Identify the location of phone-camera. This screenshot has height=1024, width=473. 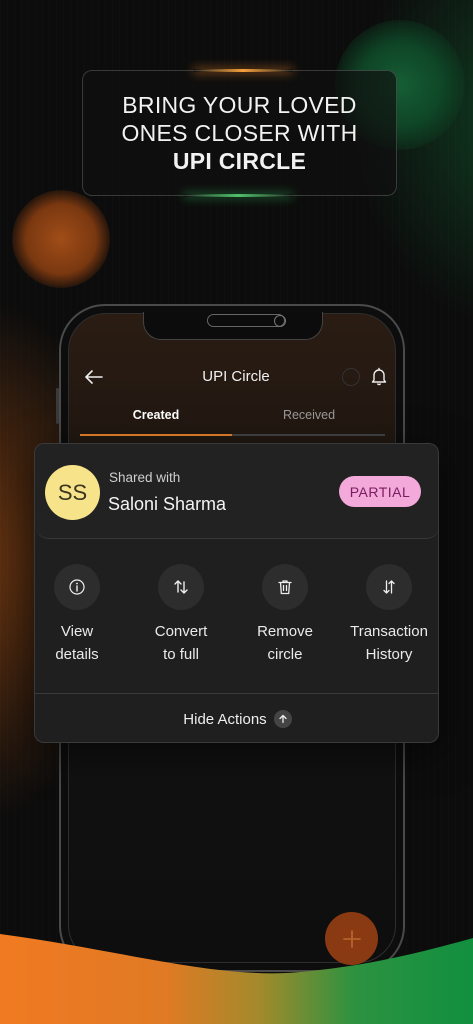
(280, 321).